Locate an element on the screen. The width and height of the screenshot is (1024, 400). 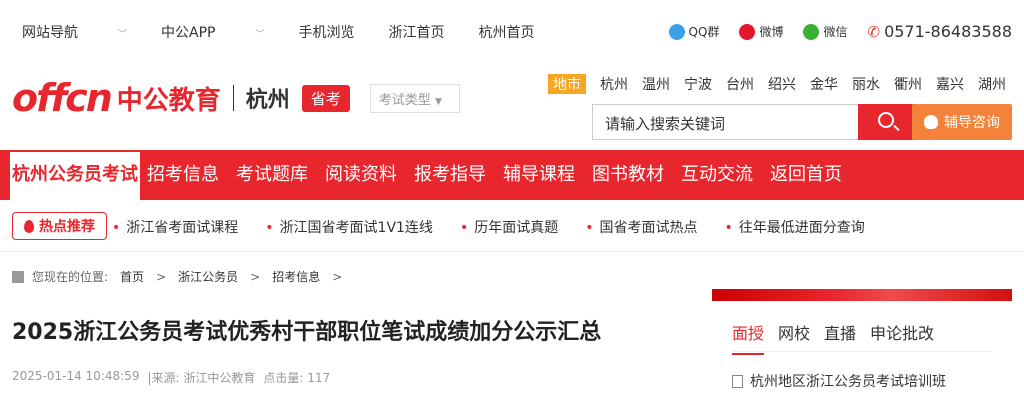
weibo-label: 微博 is located at coordinates (771, 32).